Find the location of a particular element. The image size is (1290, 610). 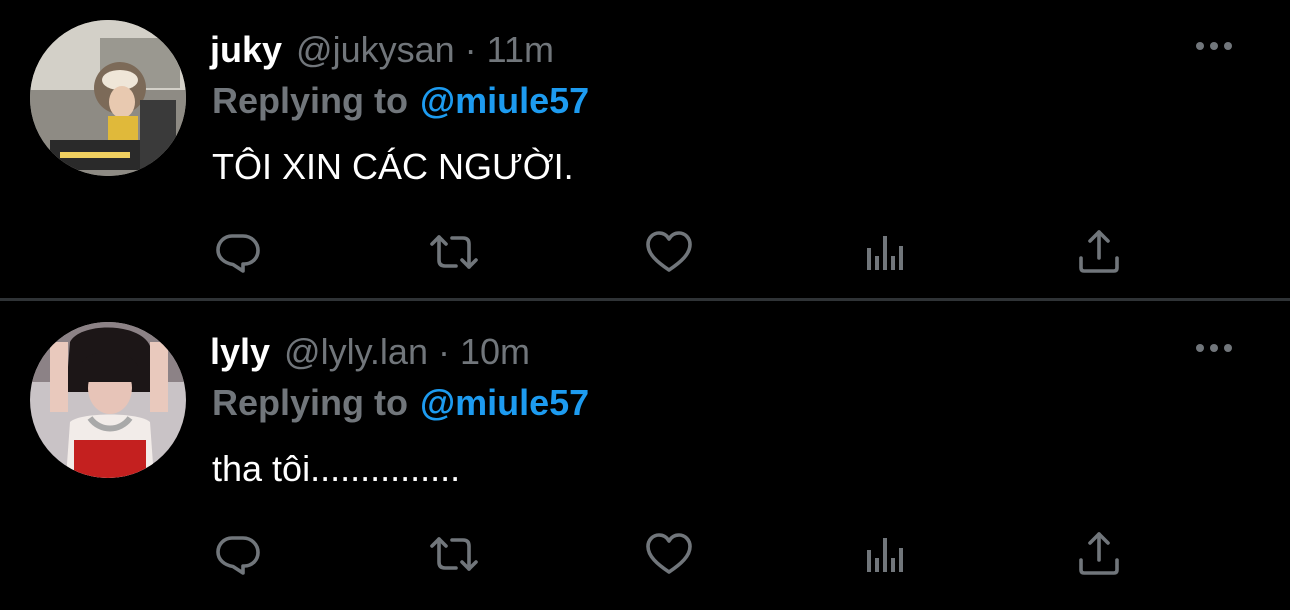

user-handle: @jukysan is located at coordinates (375, 50).